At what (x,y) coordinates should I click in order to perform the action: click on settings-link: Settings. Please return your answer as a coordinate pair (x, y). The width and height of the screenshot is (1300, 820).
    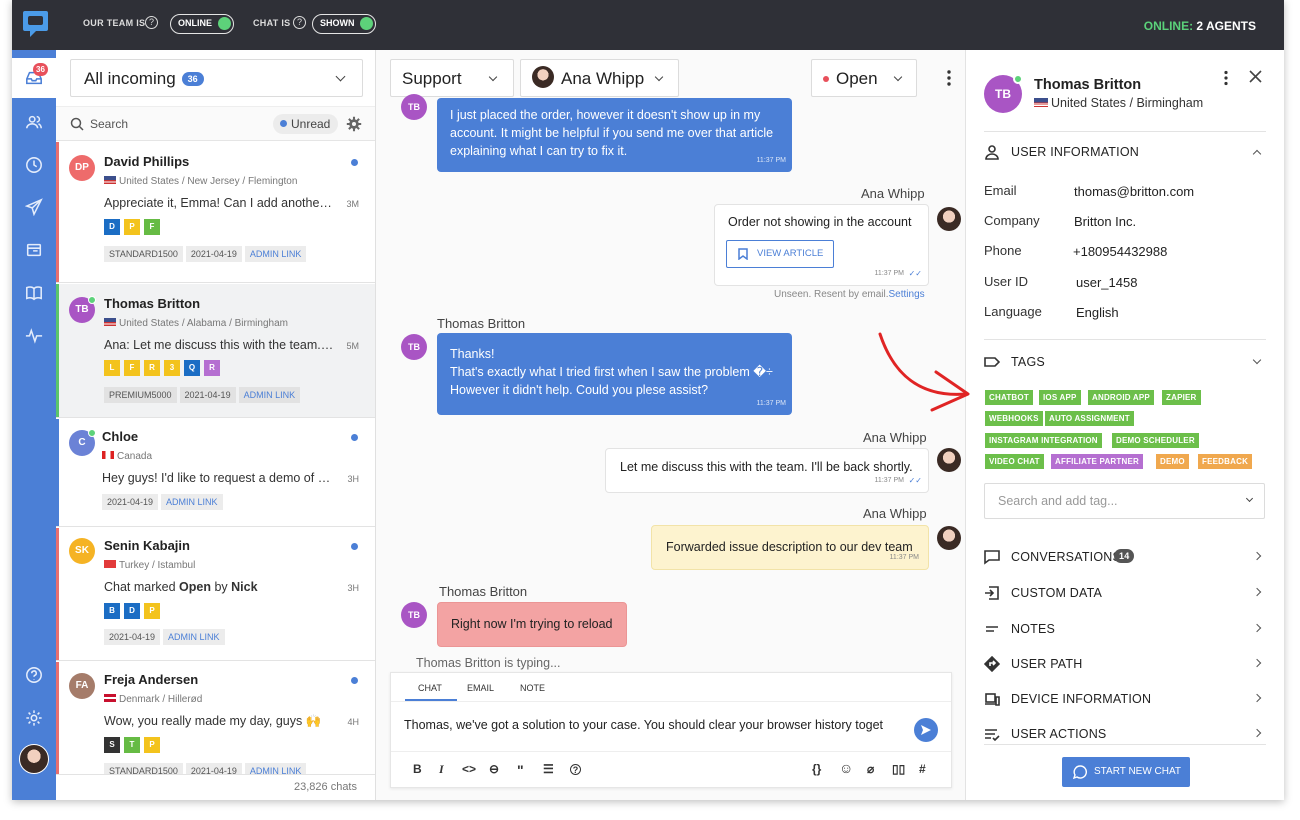
    Looking at the image, I should click on (907, 294).